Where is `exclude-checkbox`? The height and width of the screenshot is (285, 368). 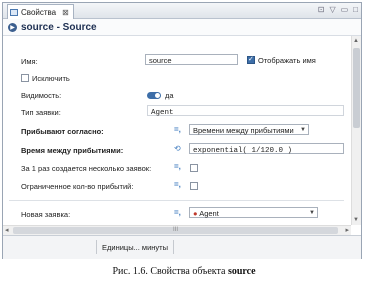
exclude-checkbox is located at coordinates (25, 78).